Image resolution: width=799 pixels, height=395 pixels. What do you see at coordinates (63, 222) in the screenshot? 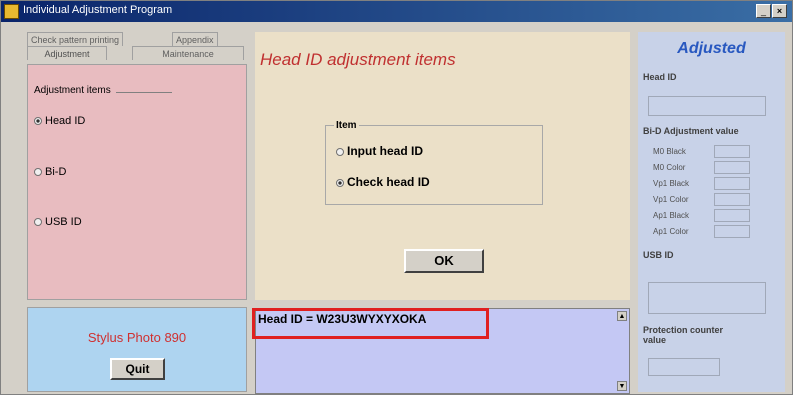
I see `radio-usb-id-label: USB ID` at bounding box center [63, 222].